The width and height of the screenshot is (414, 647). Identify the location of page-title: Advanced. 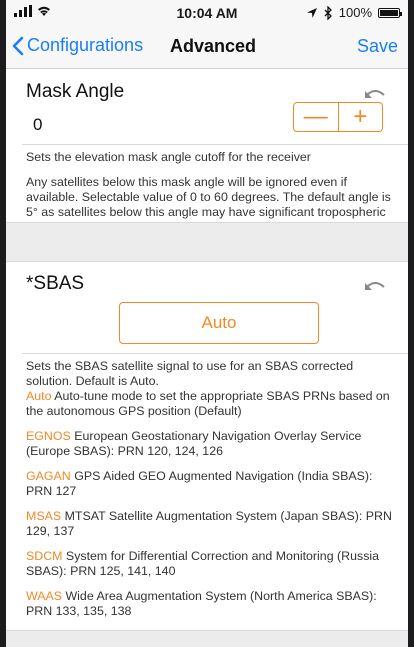
(213, 46).